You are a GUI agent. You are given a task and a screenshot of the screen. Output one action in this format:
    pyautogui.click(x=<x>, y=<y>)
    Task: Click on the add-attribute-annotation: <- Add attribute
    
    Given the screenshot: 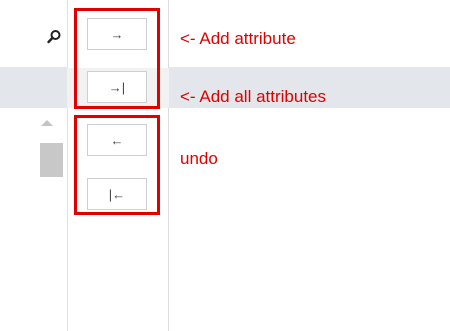 What is the action you would take?
    pyautogui.click(x=238, y=38)
    